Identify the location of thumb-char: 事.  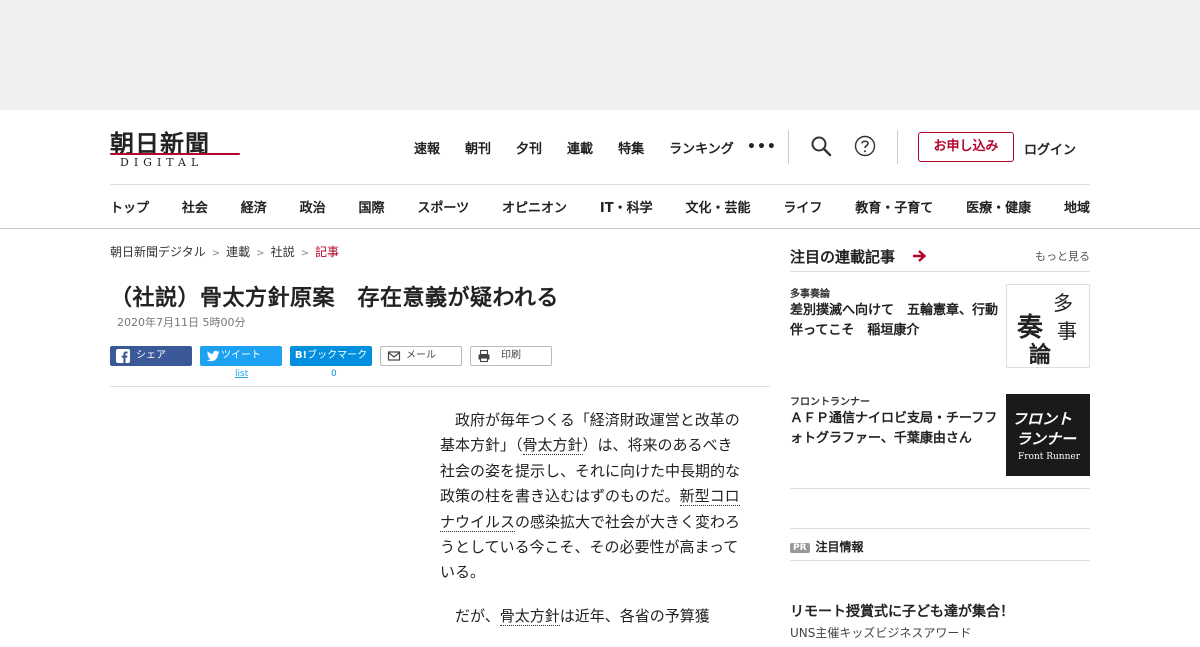
(1067, 331).